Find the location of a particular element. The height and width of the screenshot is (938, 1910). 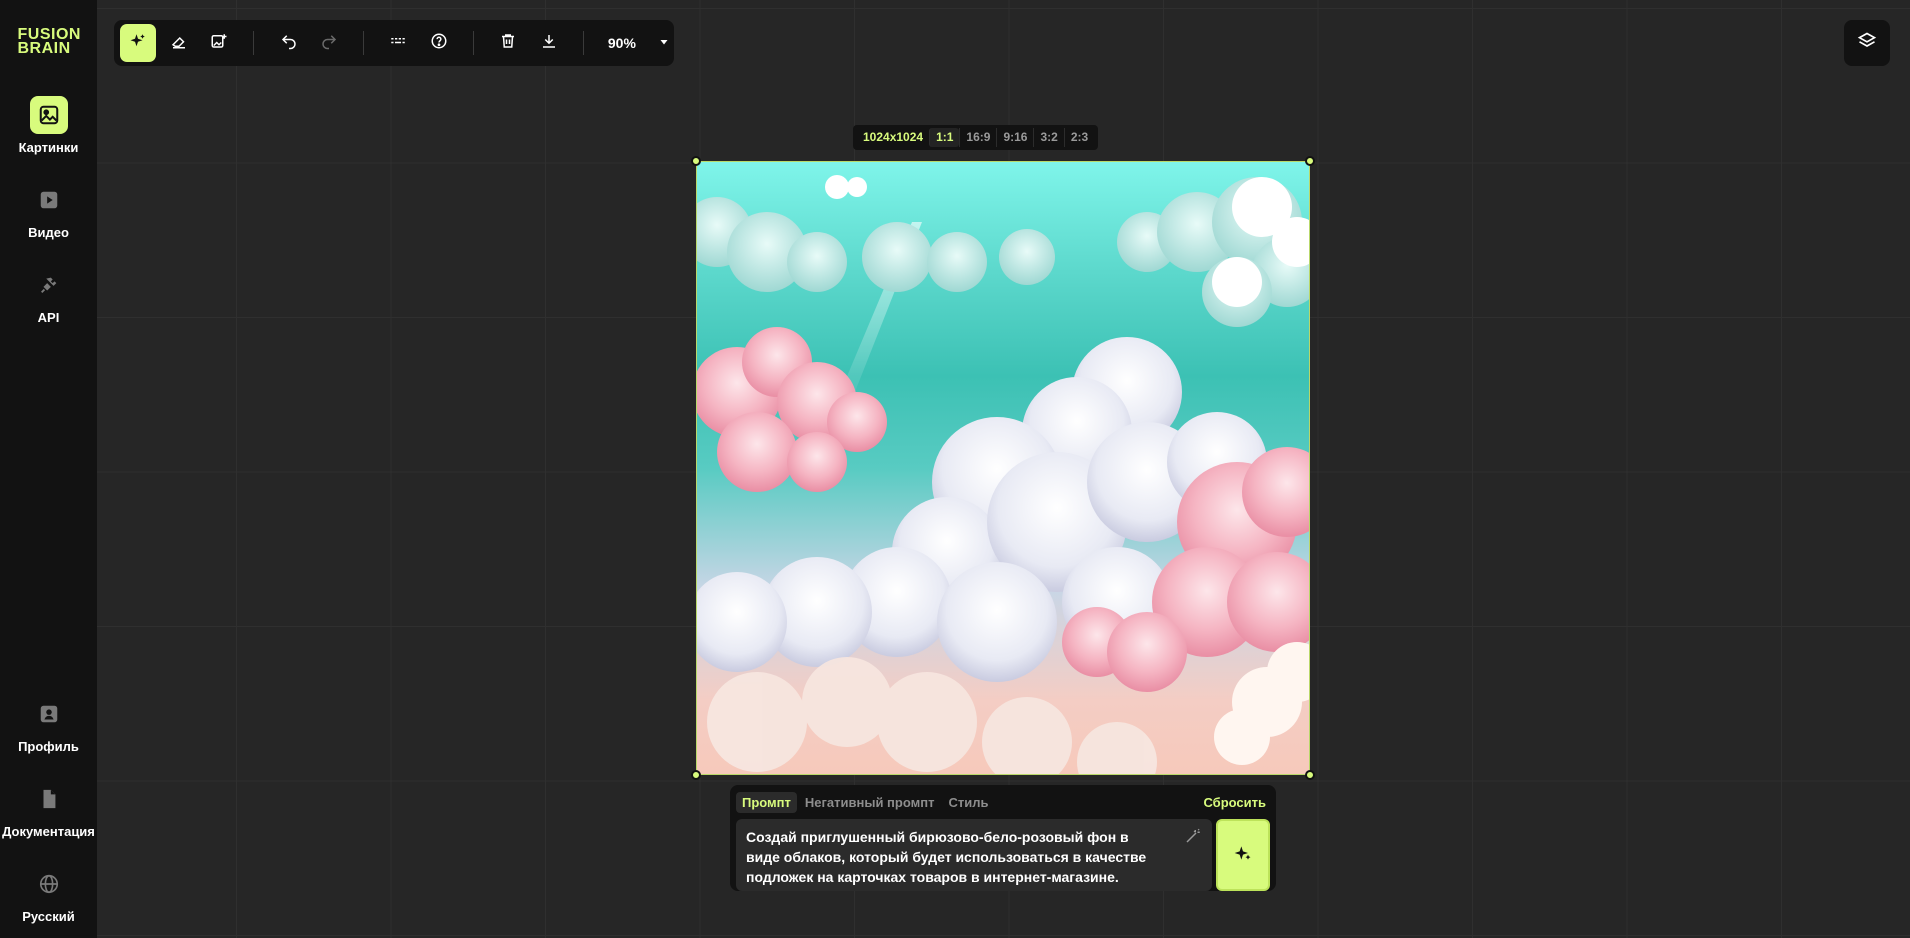

zoom-value: 90% is located at coordinates (621, 43).